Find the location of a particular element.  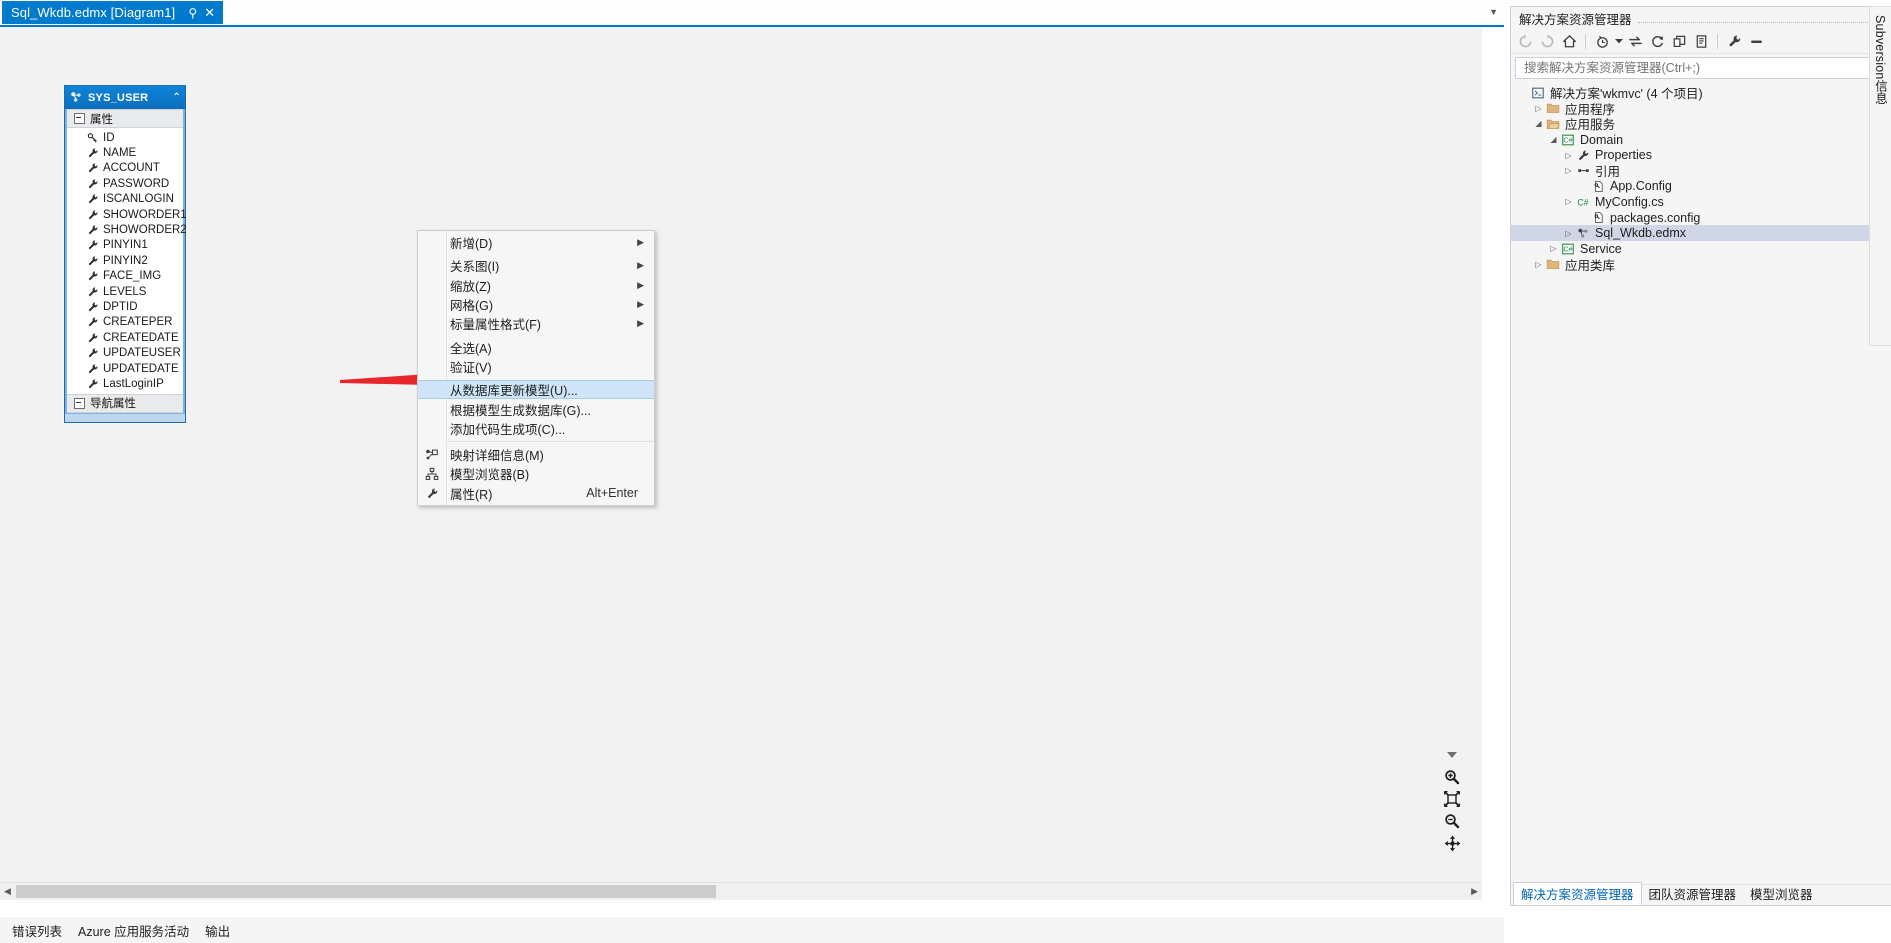

tool-window-tab: 模型浏览器 is located at coordinates (1781, 894).